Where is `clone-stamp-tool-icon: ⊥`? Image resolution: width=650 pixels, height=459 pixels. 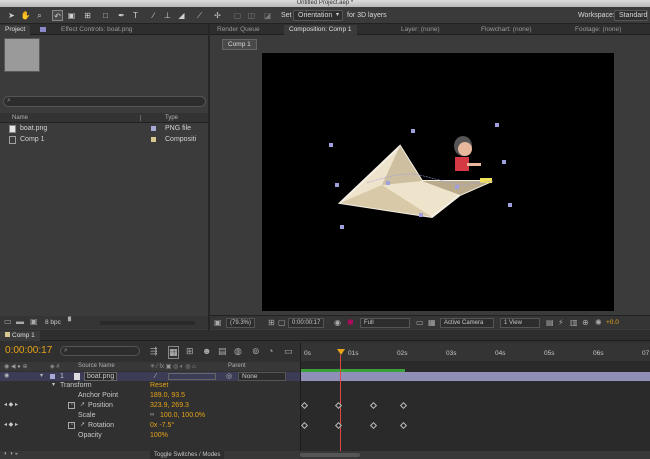
clone-stamp-tool-icon: ⊥ is located at coordinates (167, 15).